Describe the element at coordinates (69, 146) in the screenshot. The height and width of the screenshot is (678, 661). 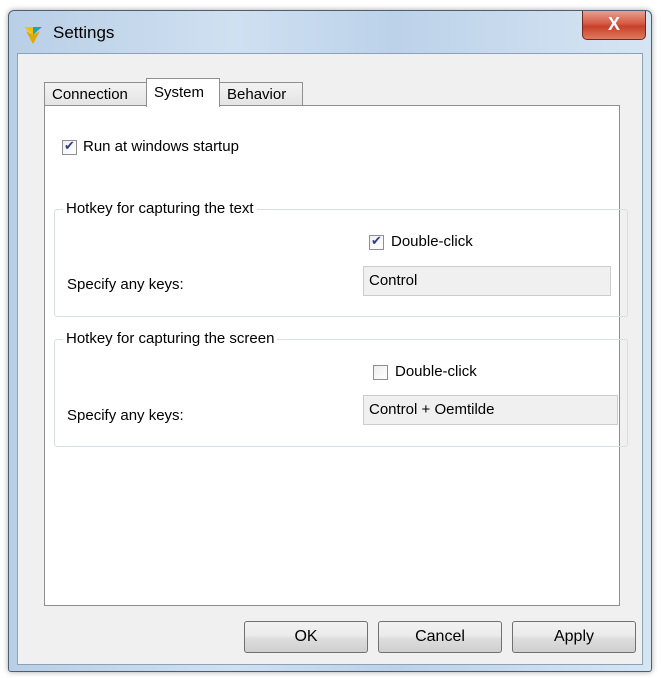
I see `run-at-startup-checkbox` at that location.